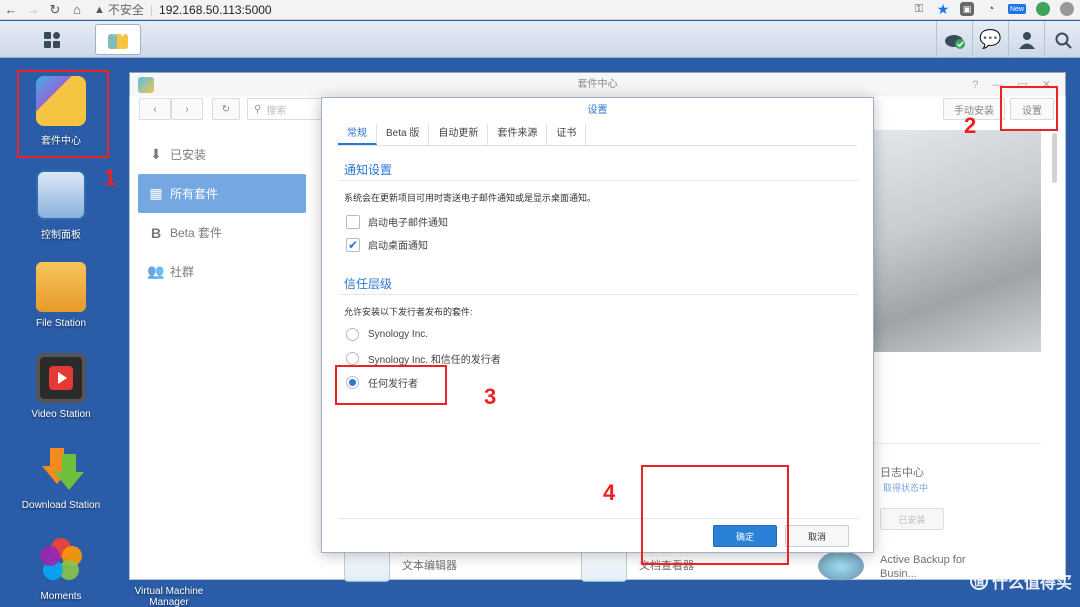 The height and width of the screenshot is (607, 1080). Describe the element at coordinates (490, 396) in the screenshot. I see `annotation-number-3: 3` at that location.